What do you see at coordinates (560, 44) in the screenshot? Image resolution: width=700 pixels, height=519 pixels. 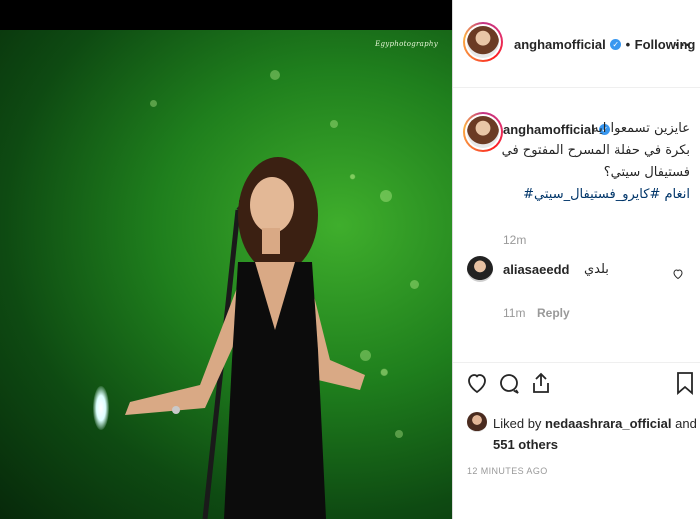 I see `header-username: anghamofficial` at bounding box center [560, 44].